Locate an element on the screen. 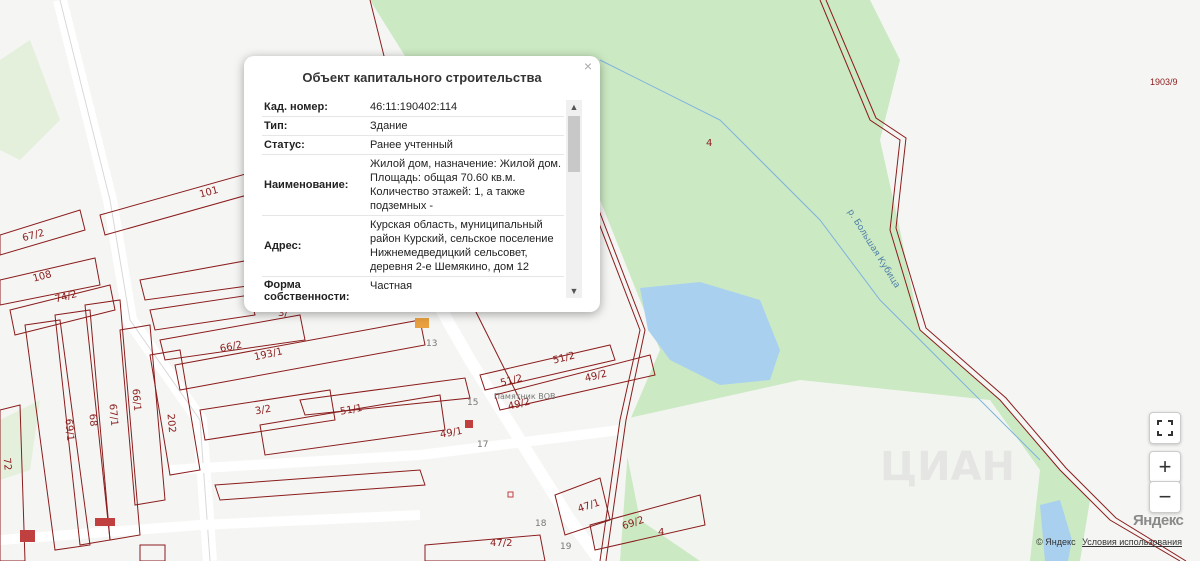  detail-value: Частная is located at coordinates (391, 286).